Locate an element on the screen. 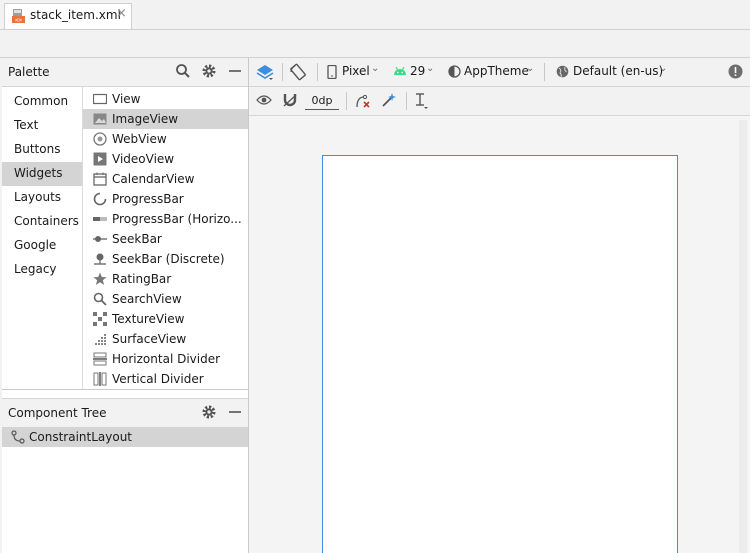  category-legacy: Legacy is located at coordinates (42, 270).